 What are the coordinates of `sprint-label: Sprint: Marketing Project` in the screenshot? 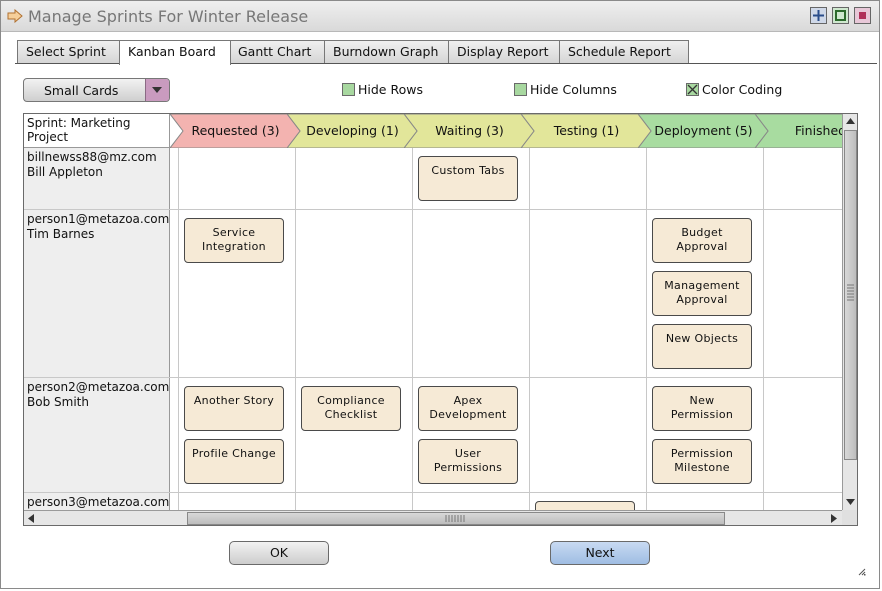 It's located at (97, 131).